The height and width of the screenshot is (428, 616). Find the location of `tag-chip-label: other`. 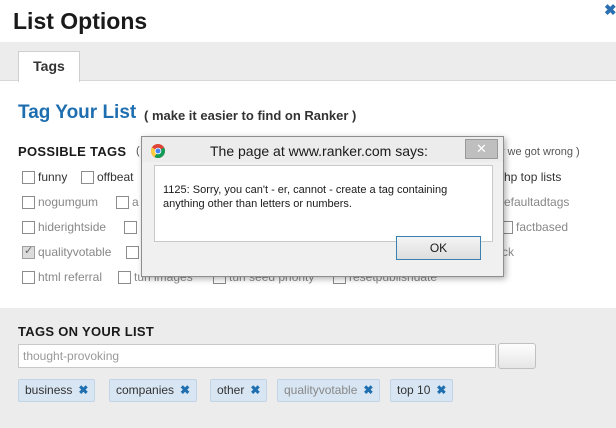

tag-chip-label: other is located at coordinates (231, 390).